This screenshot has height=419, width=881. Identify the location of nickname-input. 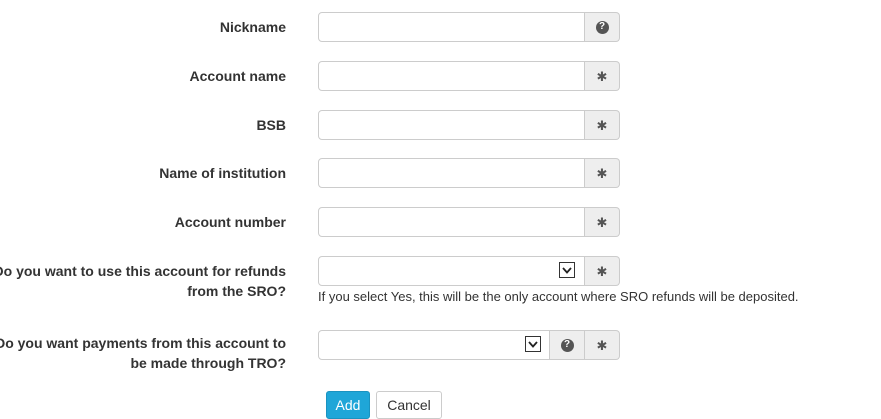
(451, 27).